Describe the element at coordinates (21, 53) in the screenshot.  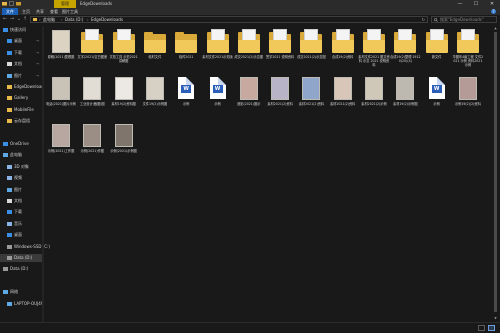
I see `nav-item: 下载 ⊸` at that location.